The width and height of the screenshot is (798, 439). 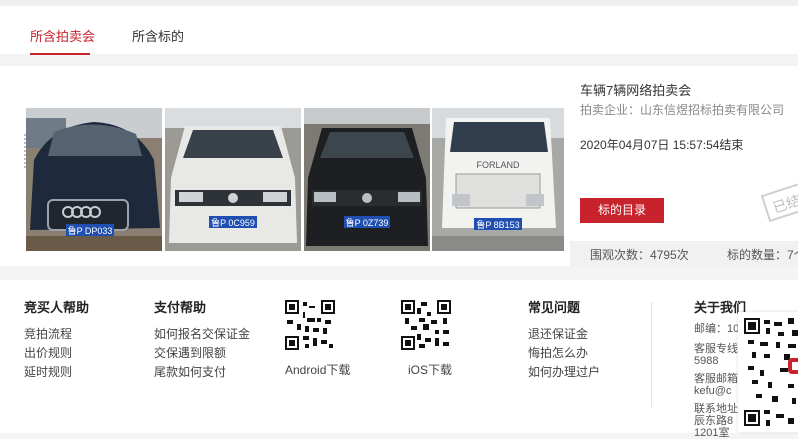 What do you see at coordinates (682, 110) in the screenshot?
I see `auction-company: 拍卖企业：山东信煜招标拍卖有限公司` at bounding box center [682, 110].